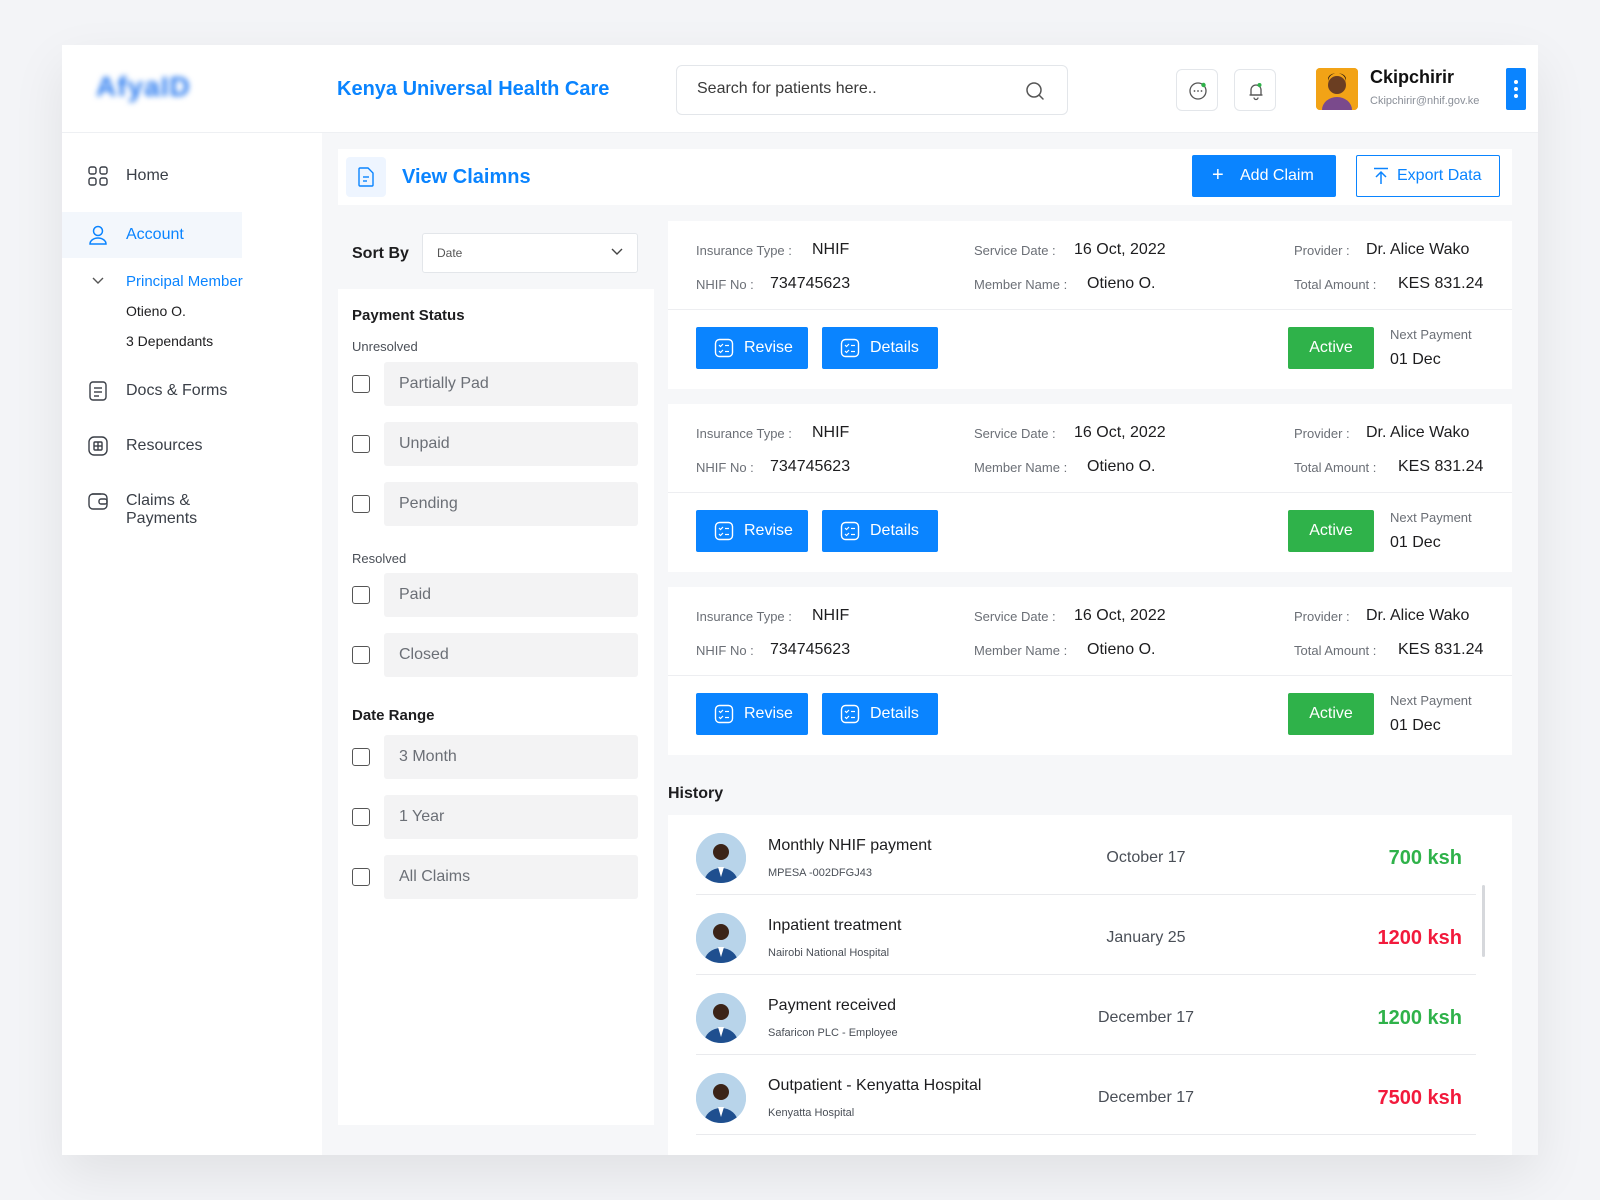 This screenshot has width=1600, height=1200. What do you see at coordinates (1264, 176) in the screenshot?
I see `add-claim-button: + Add Claim` at bounding box center [1264, 176].